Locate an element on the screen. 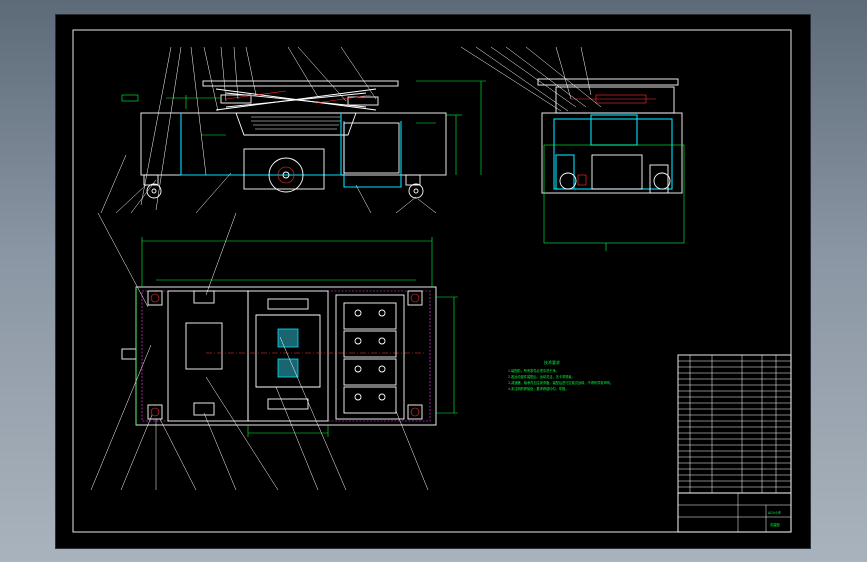 Image resolution: width=867 pixels, height=562 pixels. drive-motor-b is located at coordinates (288, 368).